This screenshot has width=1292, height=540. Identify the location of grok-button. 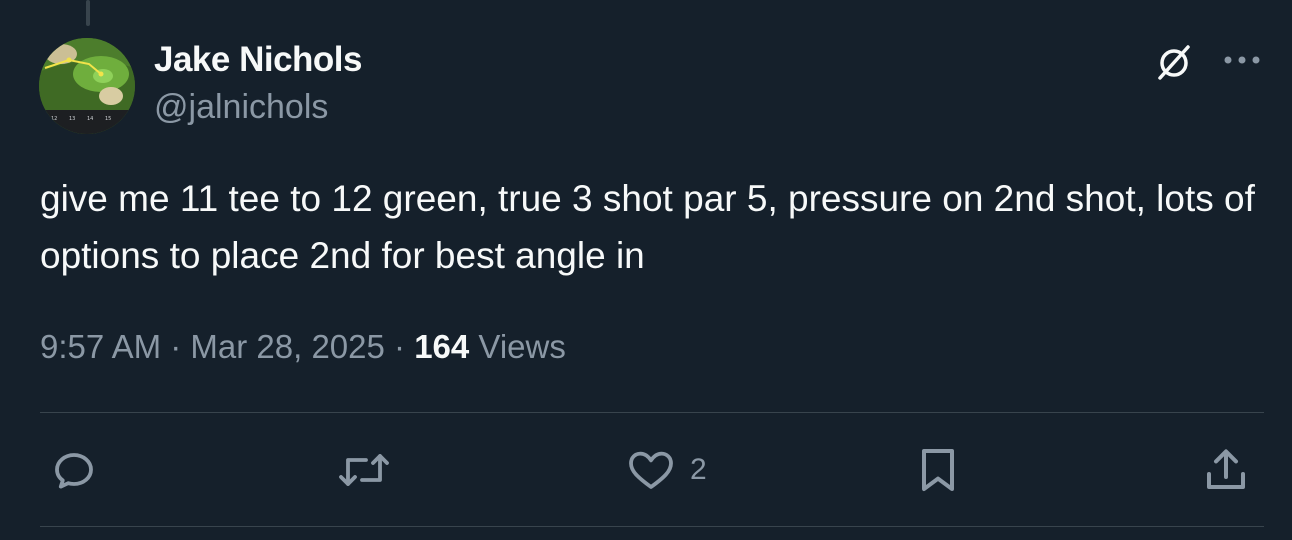
(1174, 62).